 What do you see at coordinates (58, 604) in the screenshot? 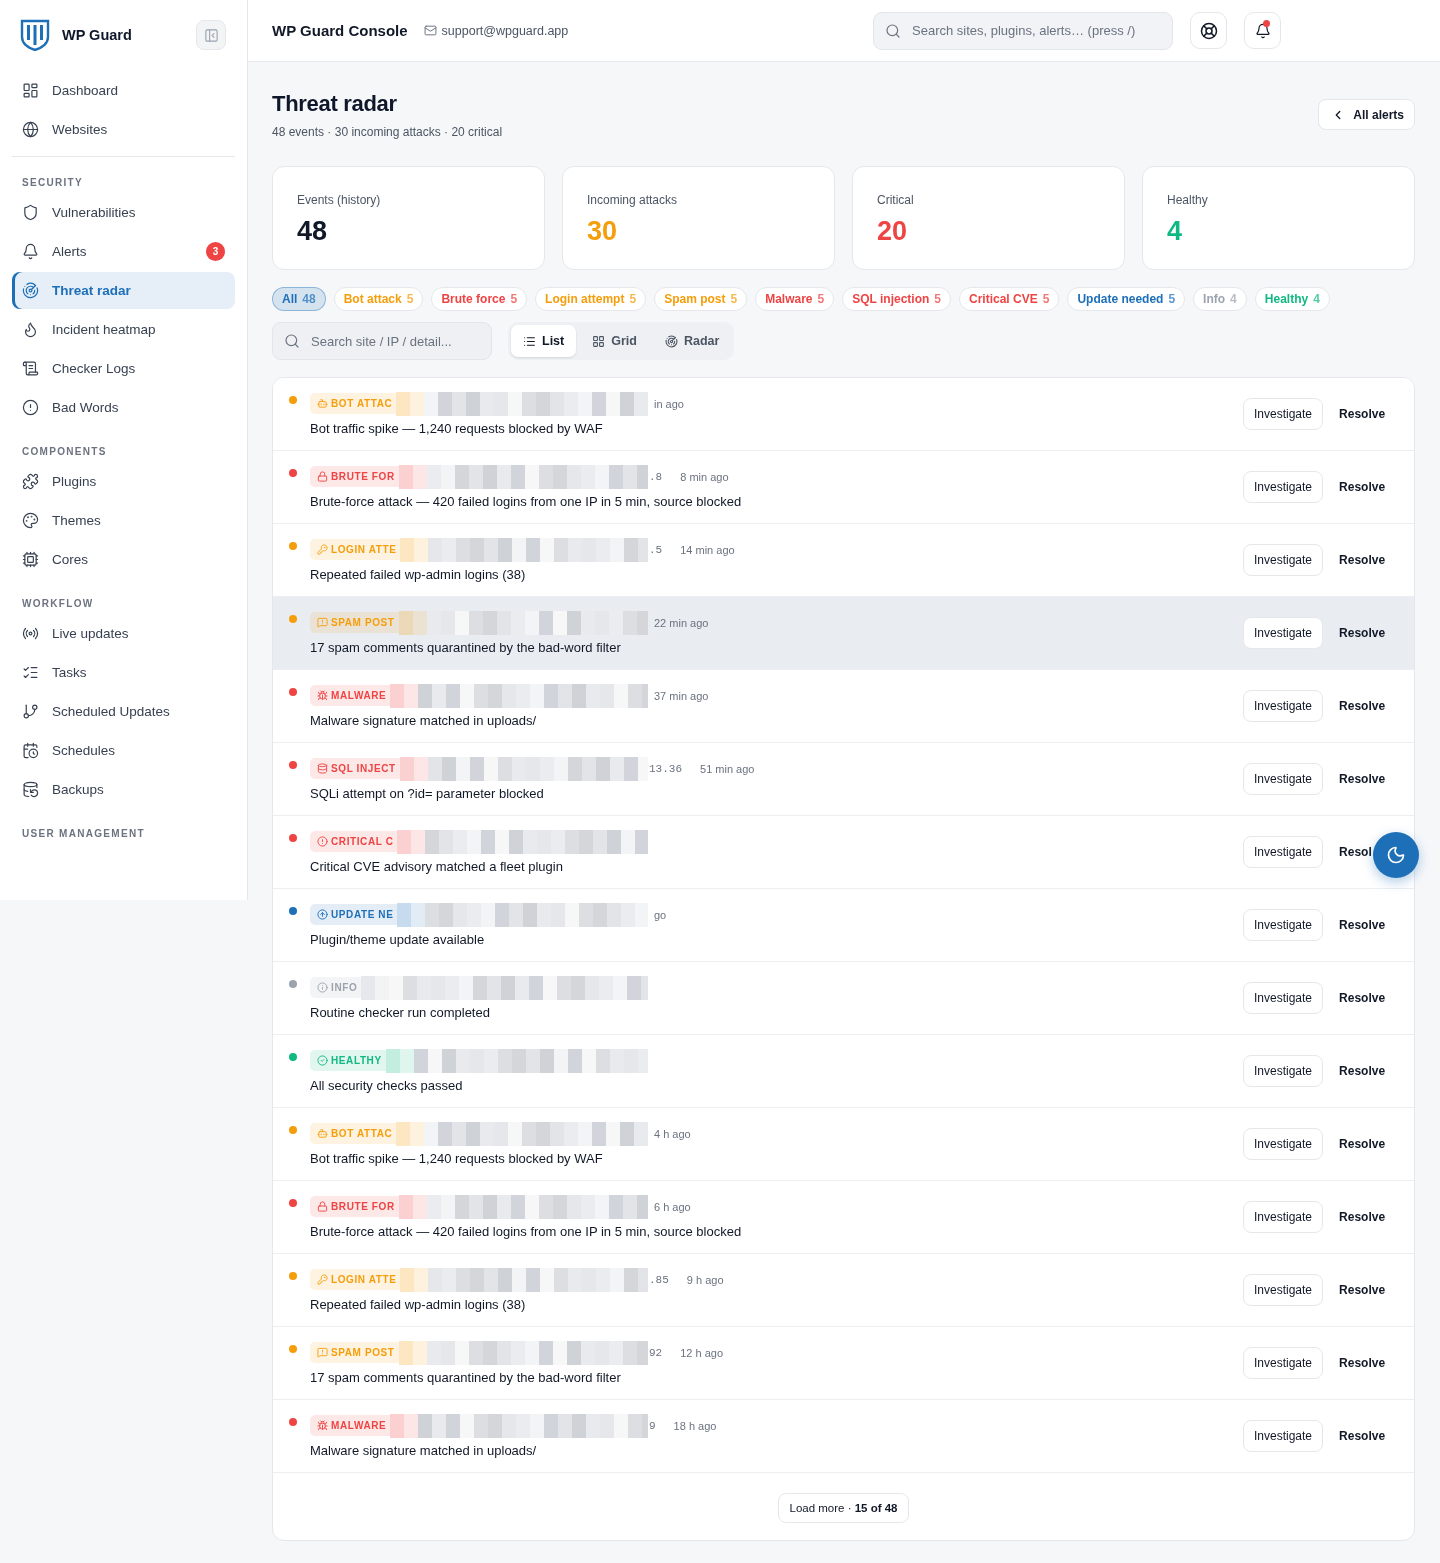
I see `section-heading: WORKFLOW` at bounding box center [58, 604].